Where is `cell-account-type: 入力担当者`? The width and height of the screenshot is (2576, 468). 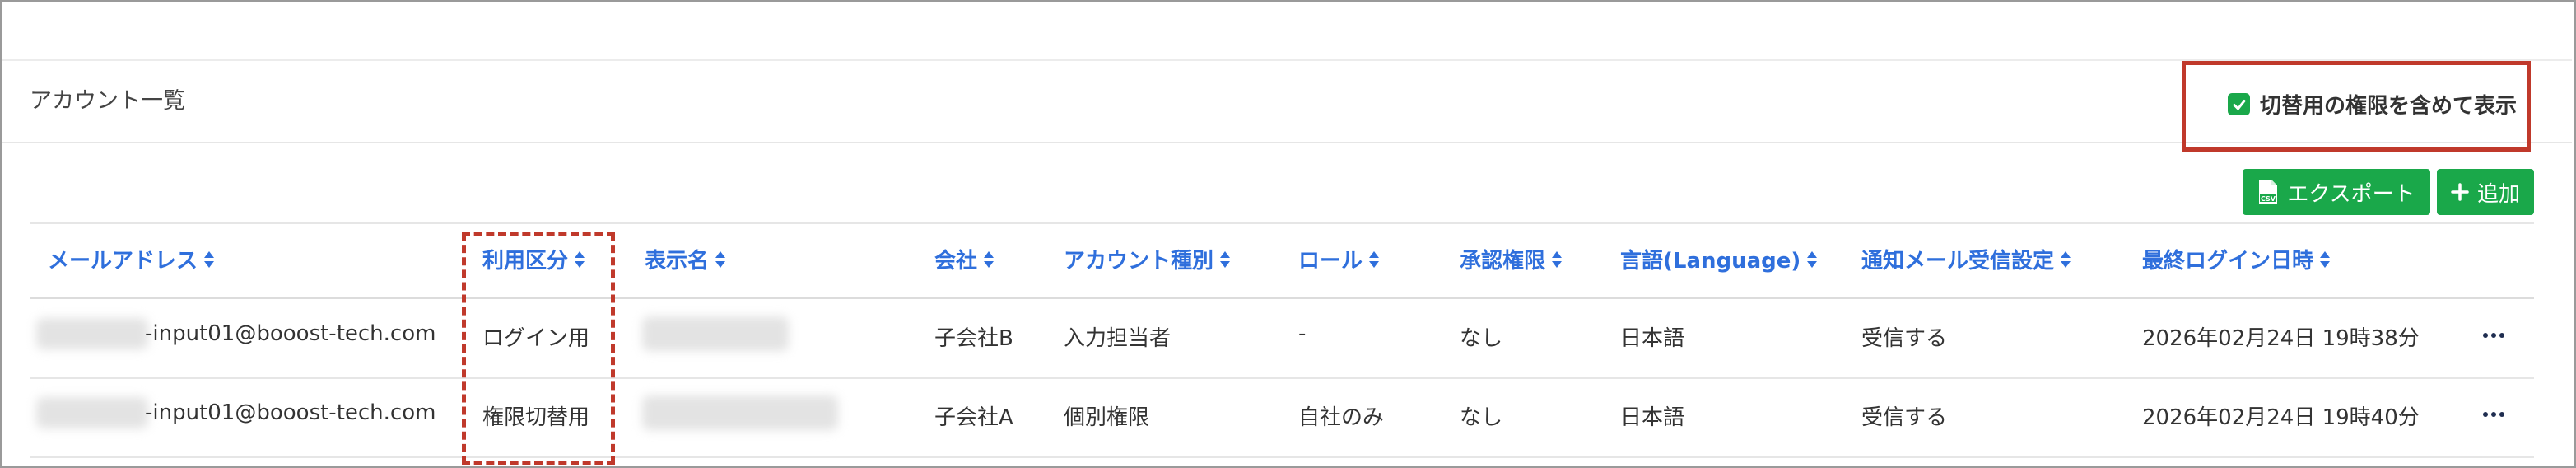
cell-account-type: 入力担当者 is located at coordinates (1118, 338).